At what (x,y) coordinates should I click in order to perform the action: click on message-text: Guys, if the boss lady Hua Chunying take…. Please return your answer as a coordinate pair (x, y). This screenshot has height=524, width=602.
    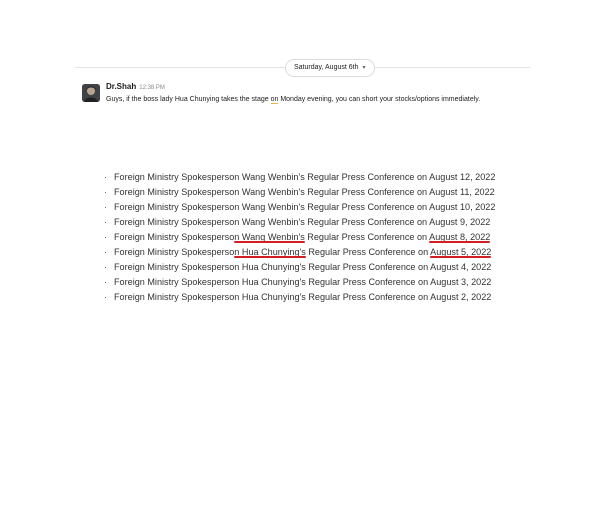
    Looking at the image, I should click on (326, 100).